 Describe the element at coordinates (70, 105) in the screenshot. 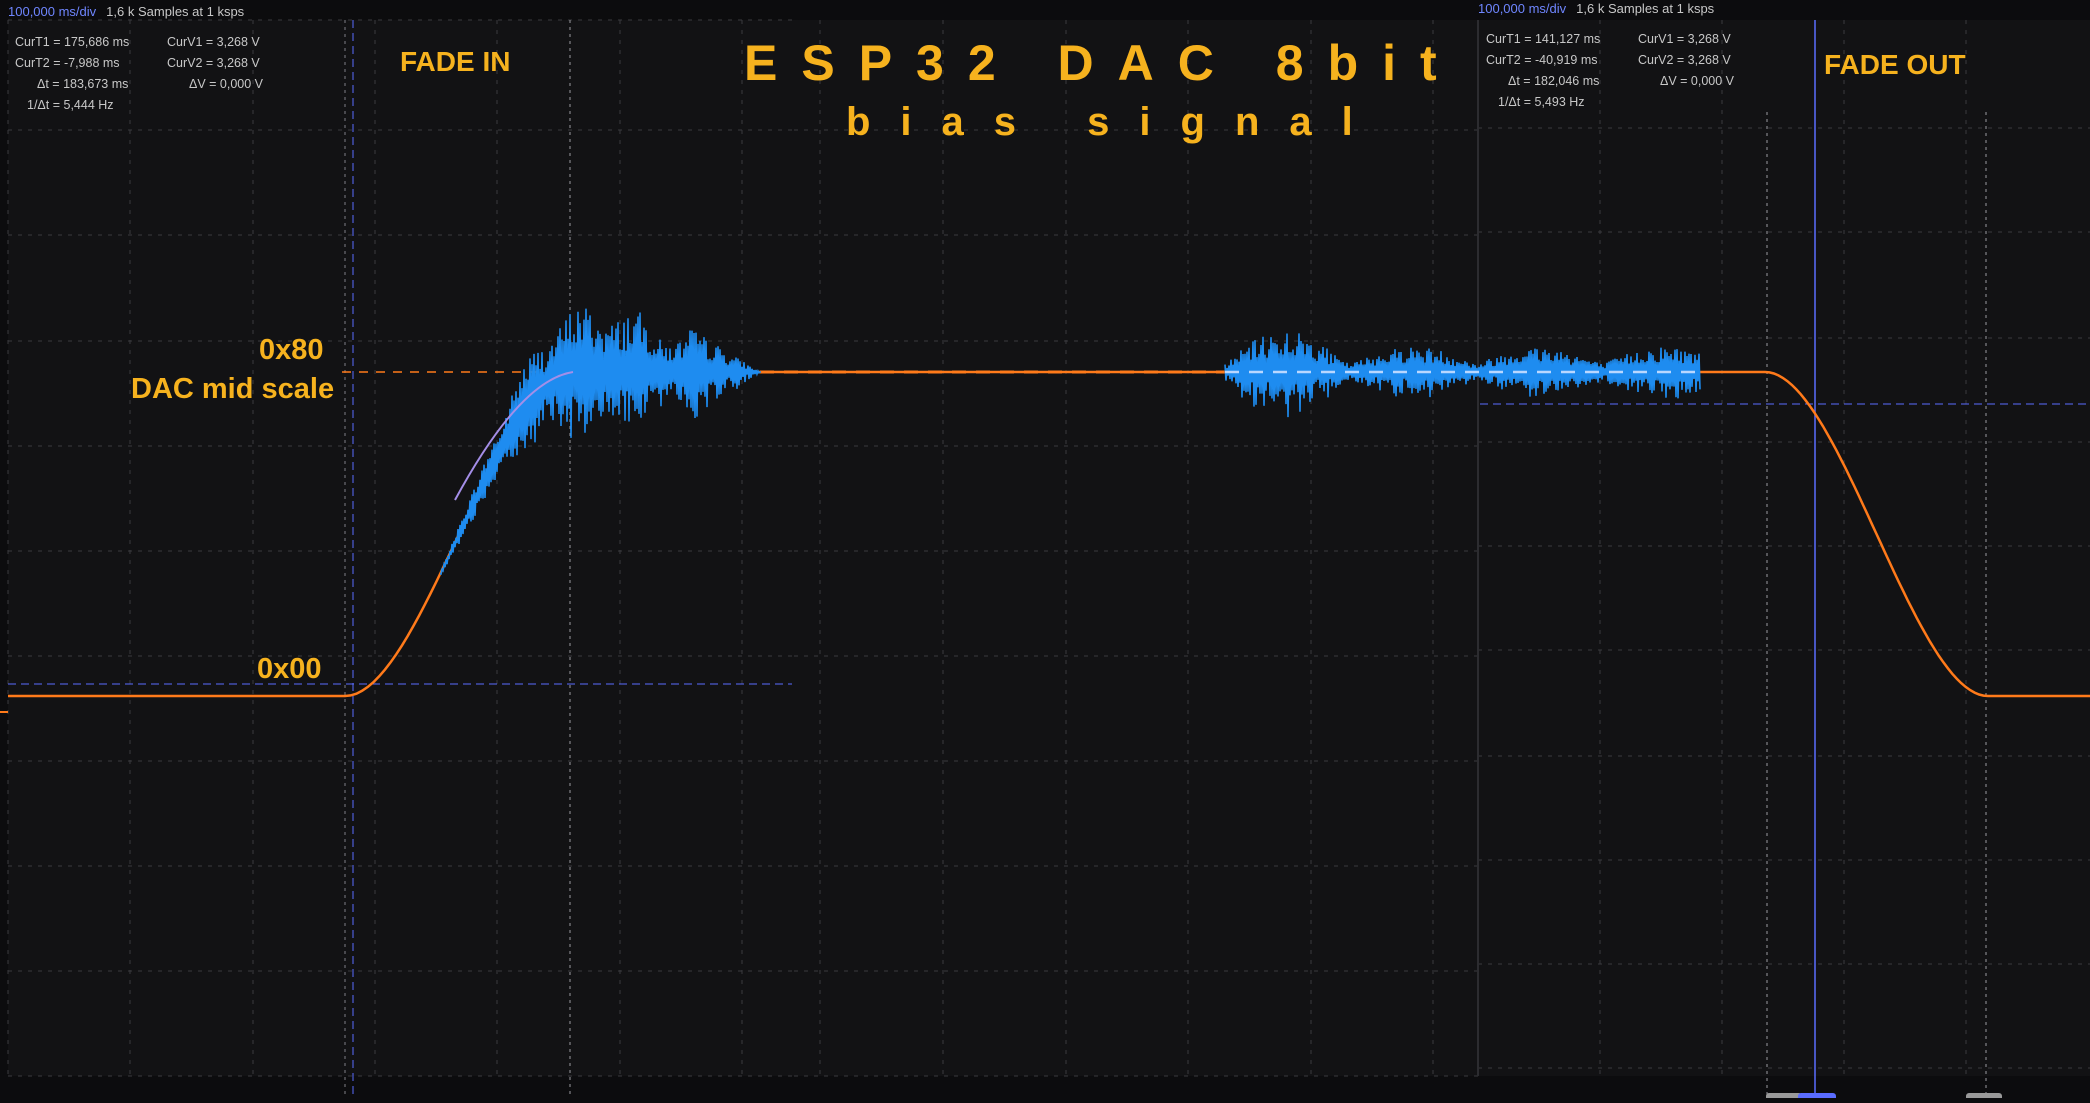

I see `left-freq: 1/Δt = 5,444 Hz` at that location.